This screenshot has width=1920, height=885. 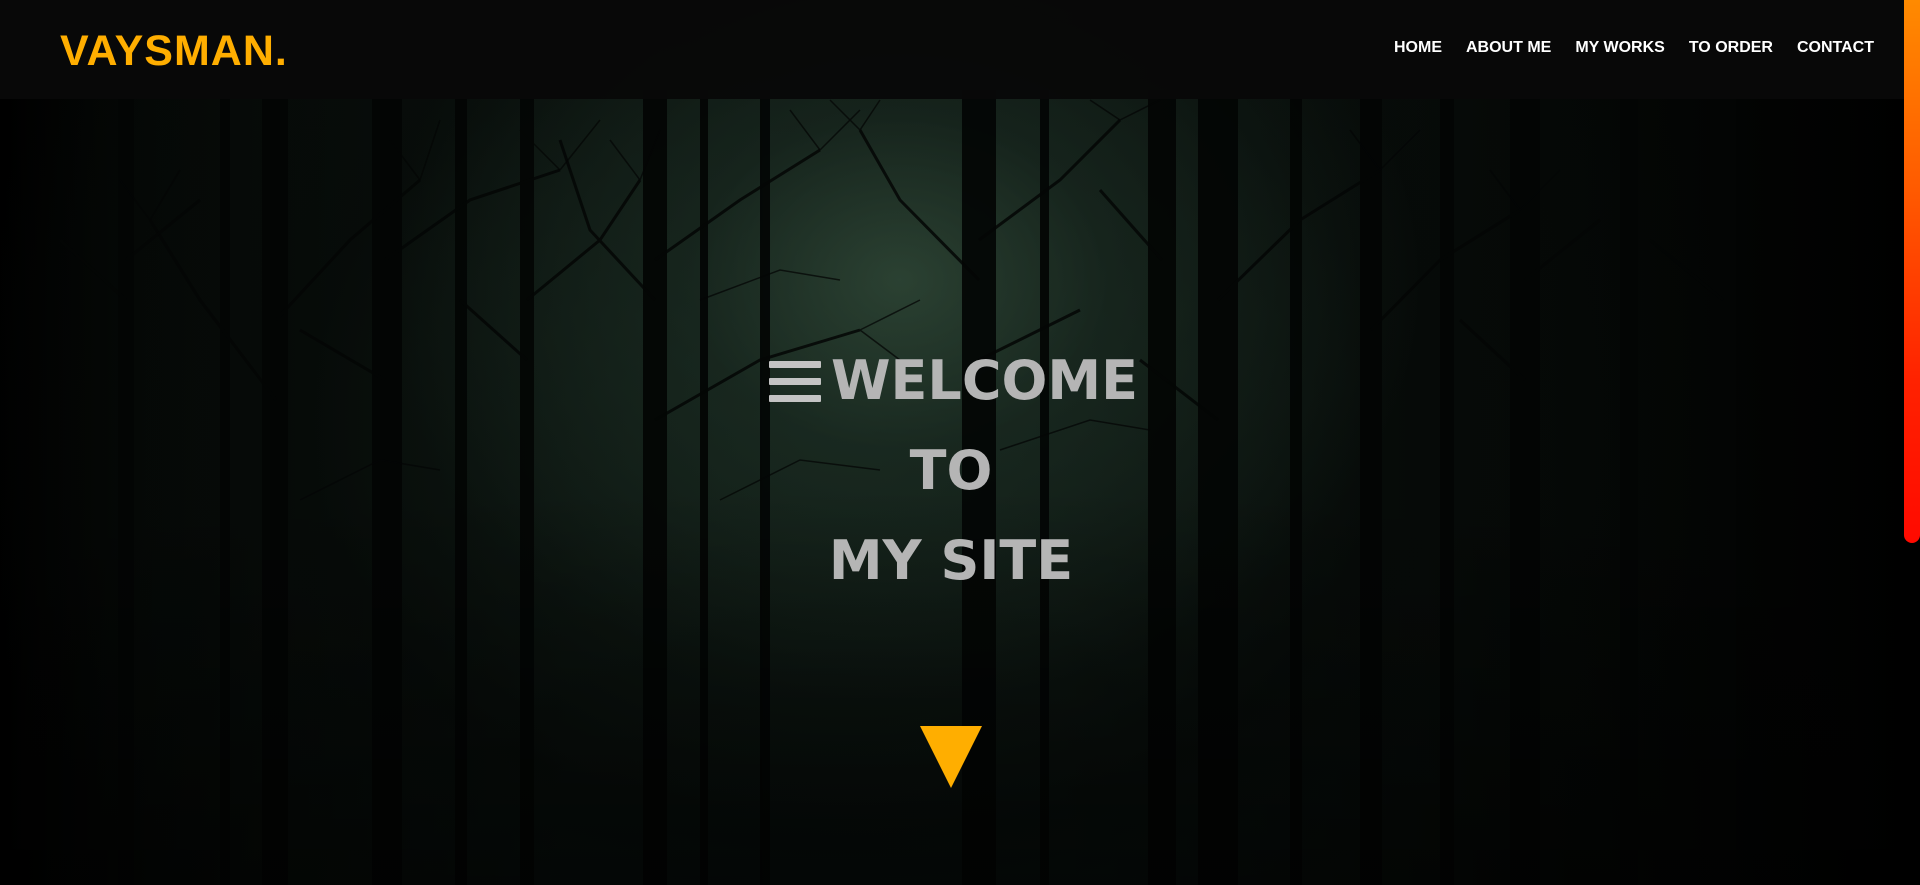 I want to click on site-logo: VAYSMAN., so click(x=174, y=51).